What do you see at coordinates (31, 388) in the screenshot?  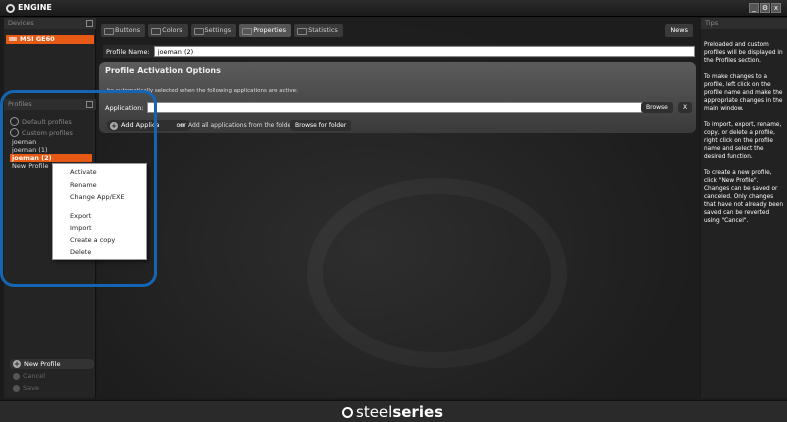 I see `save-label: Save` at bounding box center [31, 388].